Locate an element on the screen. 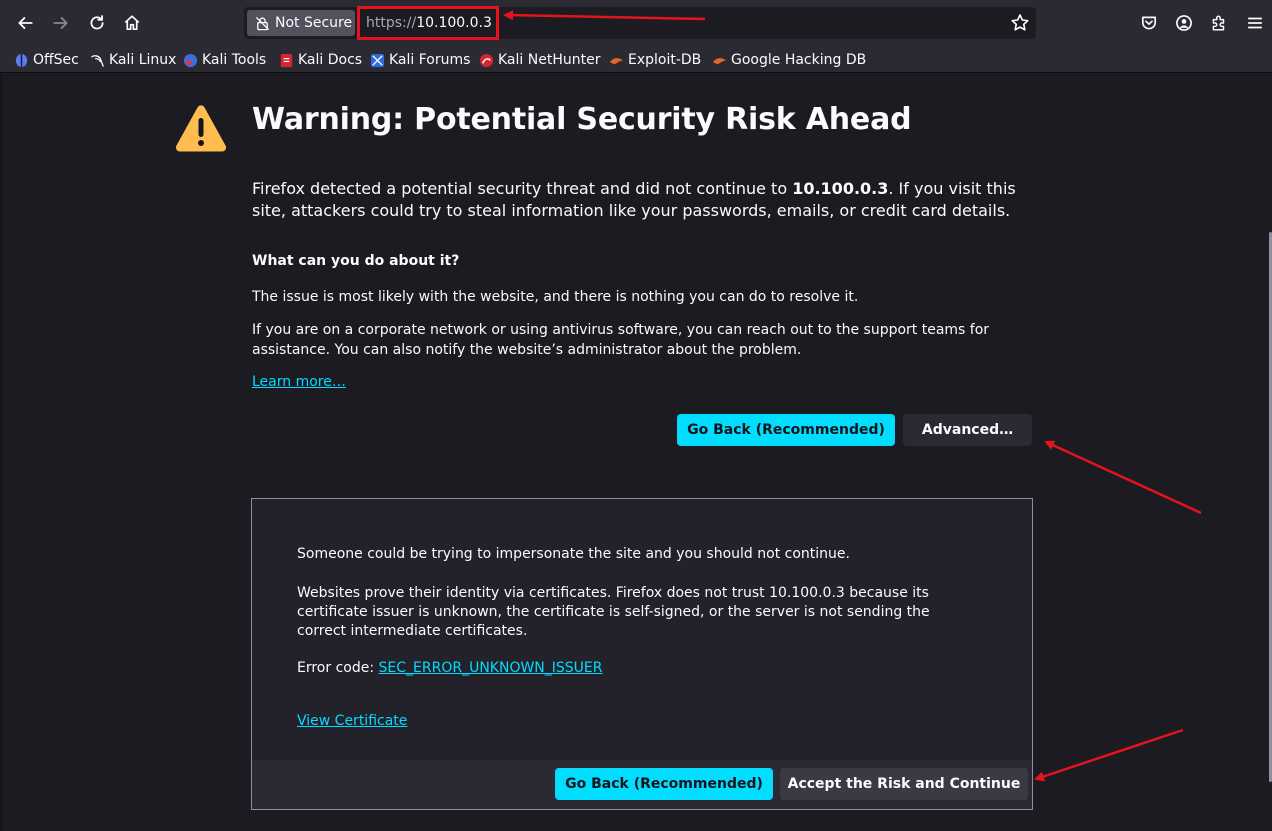 The width and height of the screenshot is (1272, 831). accept-risk-button: Accept the Risk and Continue is located at coordinates (904, 784).